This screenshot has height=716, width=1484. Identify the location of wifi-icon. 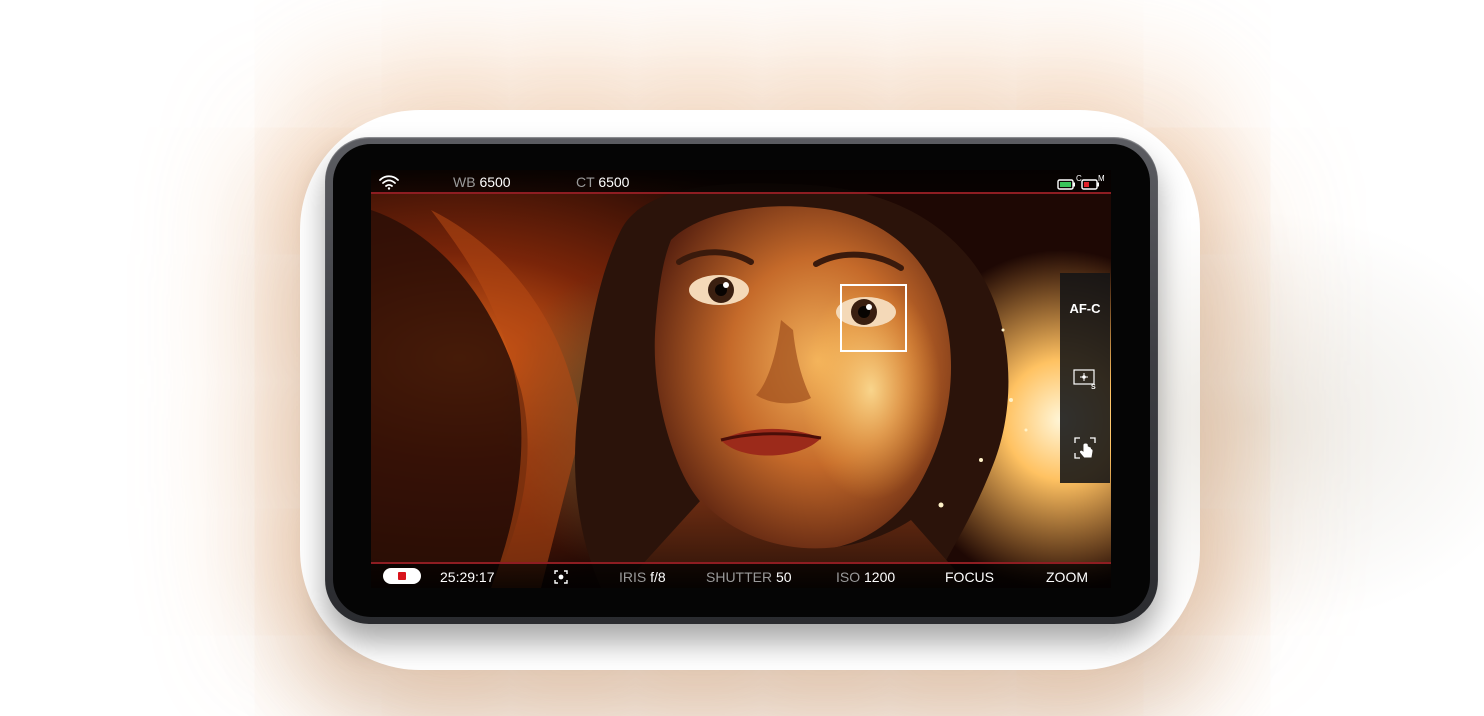
(389, 182).